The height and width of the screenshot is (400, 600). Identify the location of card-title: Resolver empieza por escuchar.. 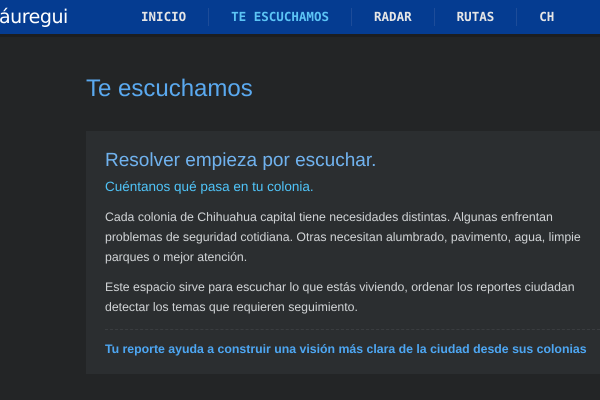
(241, 161).